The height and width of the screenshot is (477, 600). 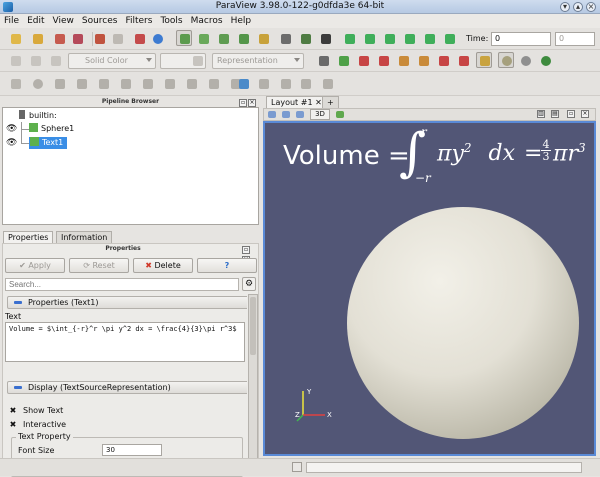 What do you see at coordinates (171, 21) in the screenshot?
I see `menu-tools: Tools` at bounding box center [171, 21].